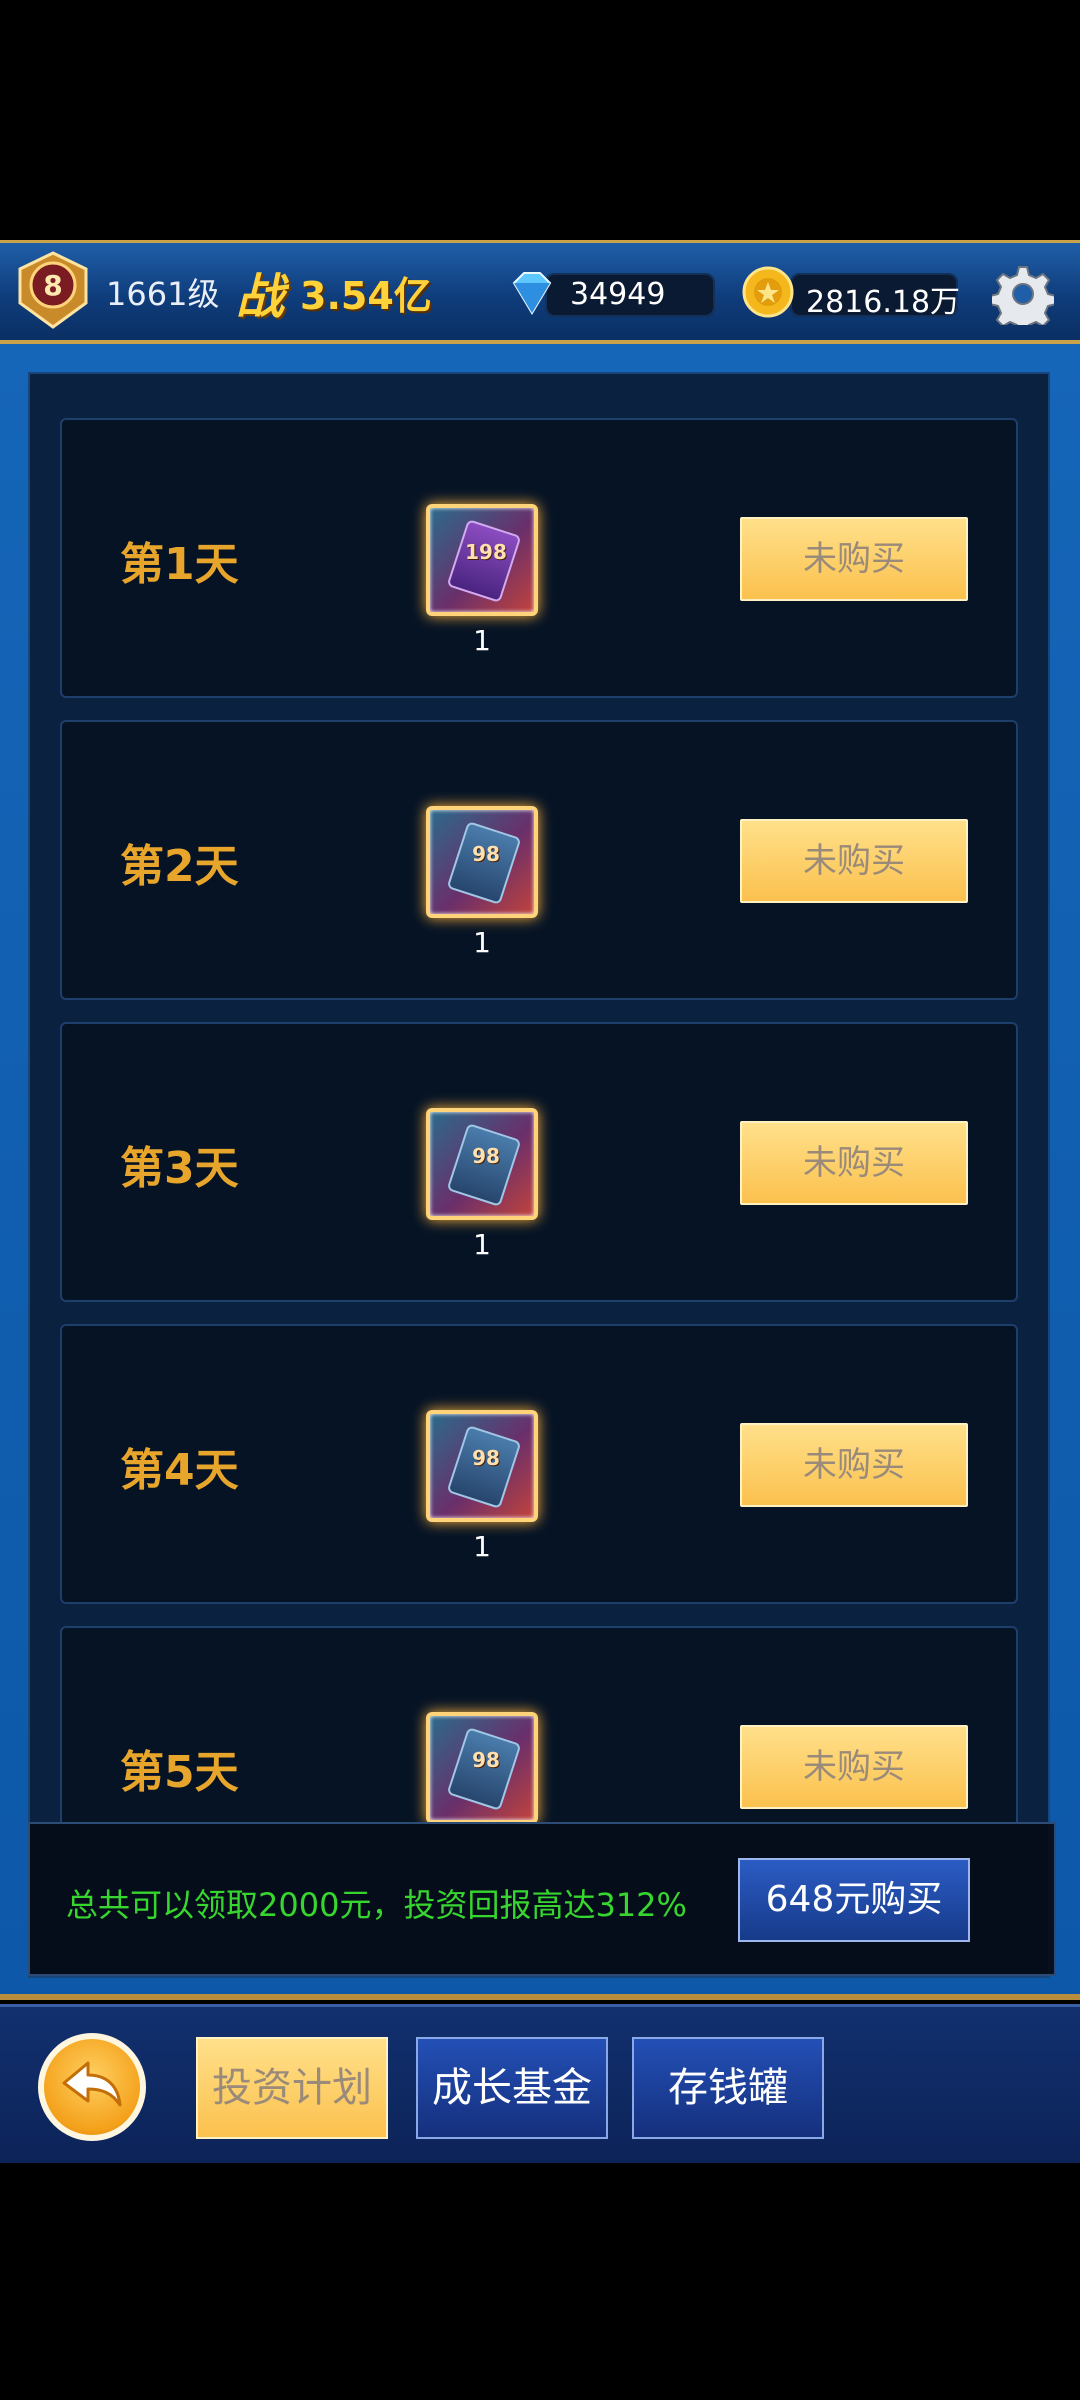 The height and width of the screenshot is (2400, 1080). What do you see at coordinates (728, 2088) in the screenshot?
I see `tab-piggy-bank: 存钱罐` at bounding box center [728, 2088].